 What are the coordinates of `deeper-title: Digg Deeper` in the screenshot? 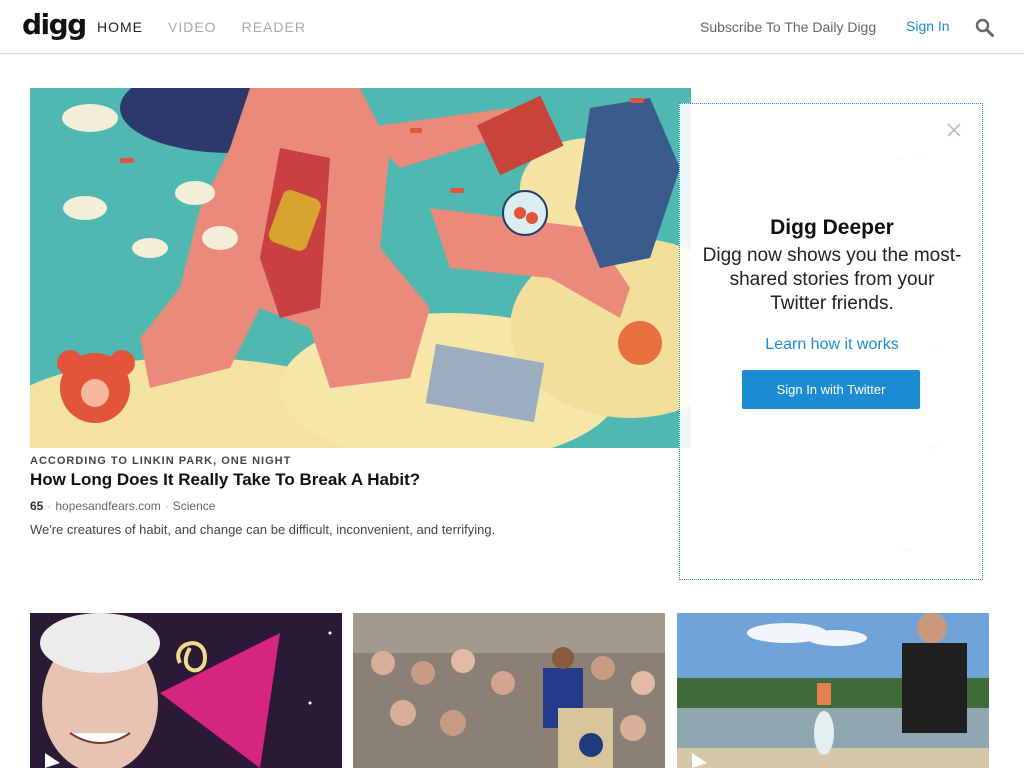 It's located at (832, 227).